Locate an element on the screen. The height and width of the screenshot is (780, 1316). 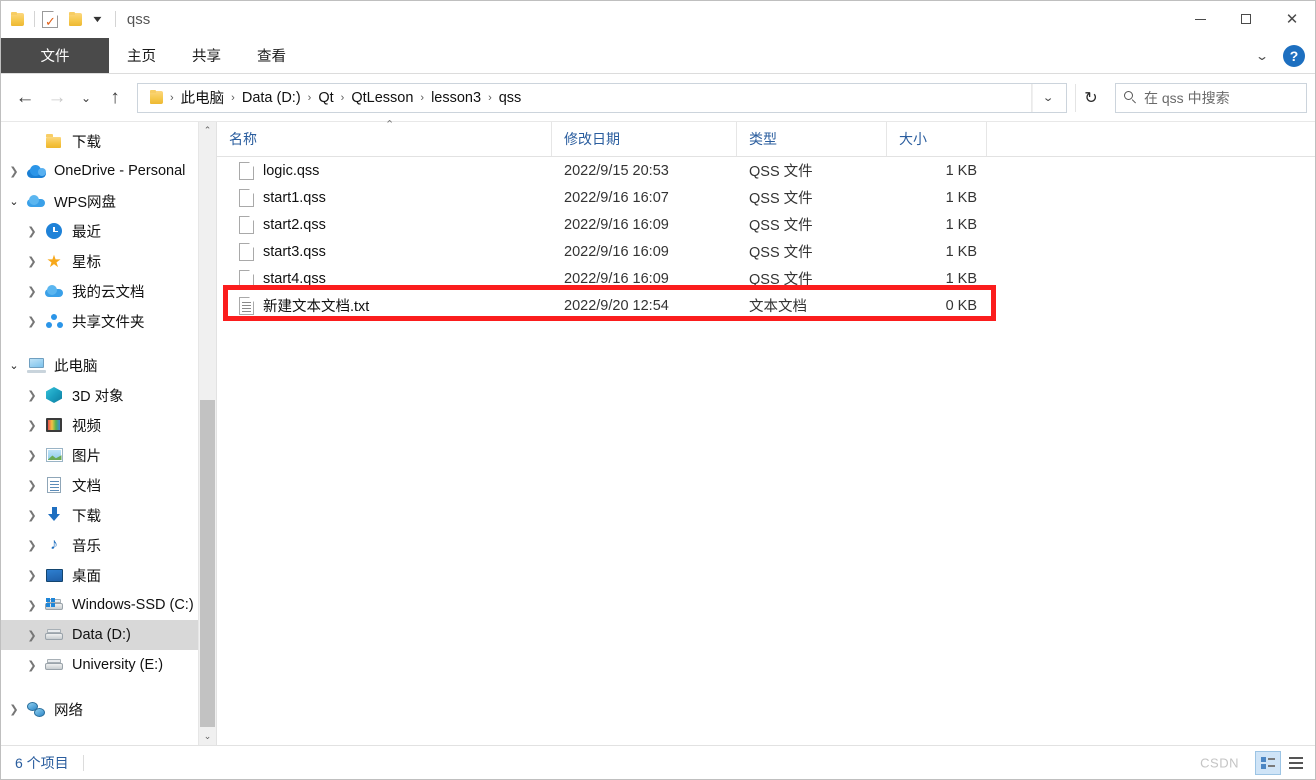
sidebar-item-downloads-quick: 下载 is located at coordinates (108, 141).